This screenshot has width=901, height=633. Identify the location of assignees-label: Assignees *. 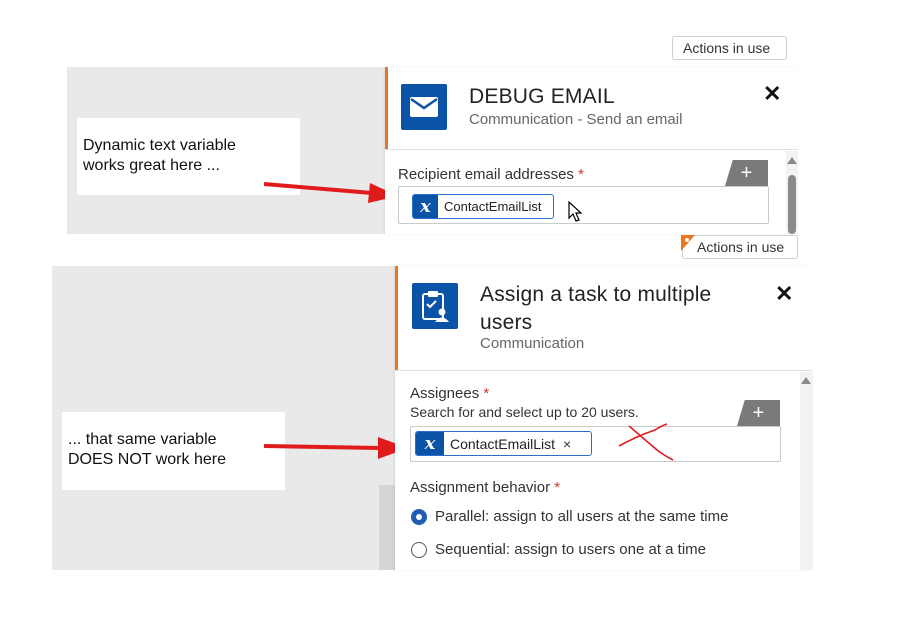
(449, 393).